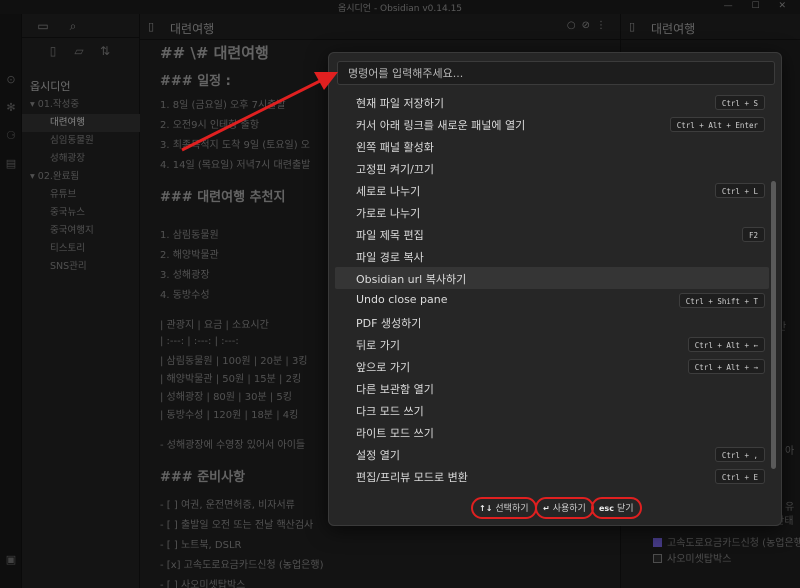 The height and width of the screenshot is (588, 800). What do you see at coordinates (552, 278) in the screenshot?
I see `command-item: Obsidian url 복사하기` at bounding box center [552, 278].